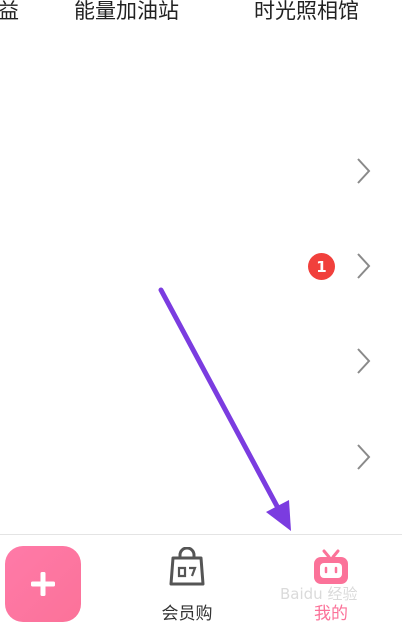  What do you see at coordinates (331, 614) in the screenshot?
I see `nav-label-me: 我的` at bounding box center [331, 614].